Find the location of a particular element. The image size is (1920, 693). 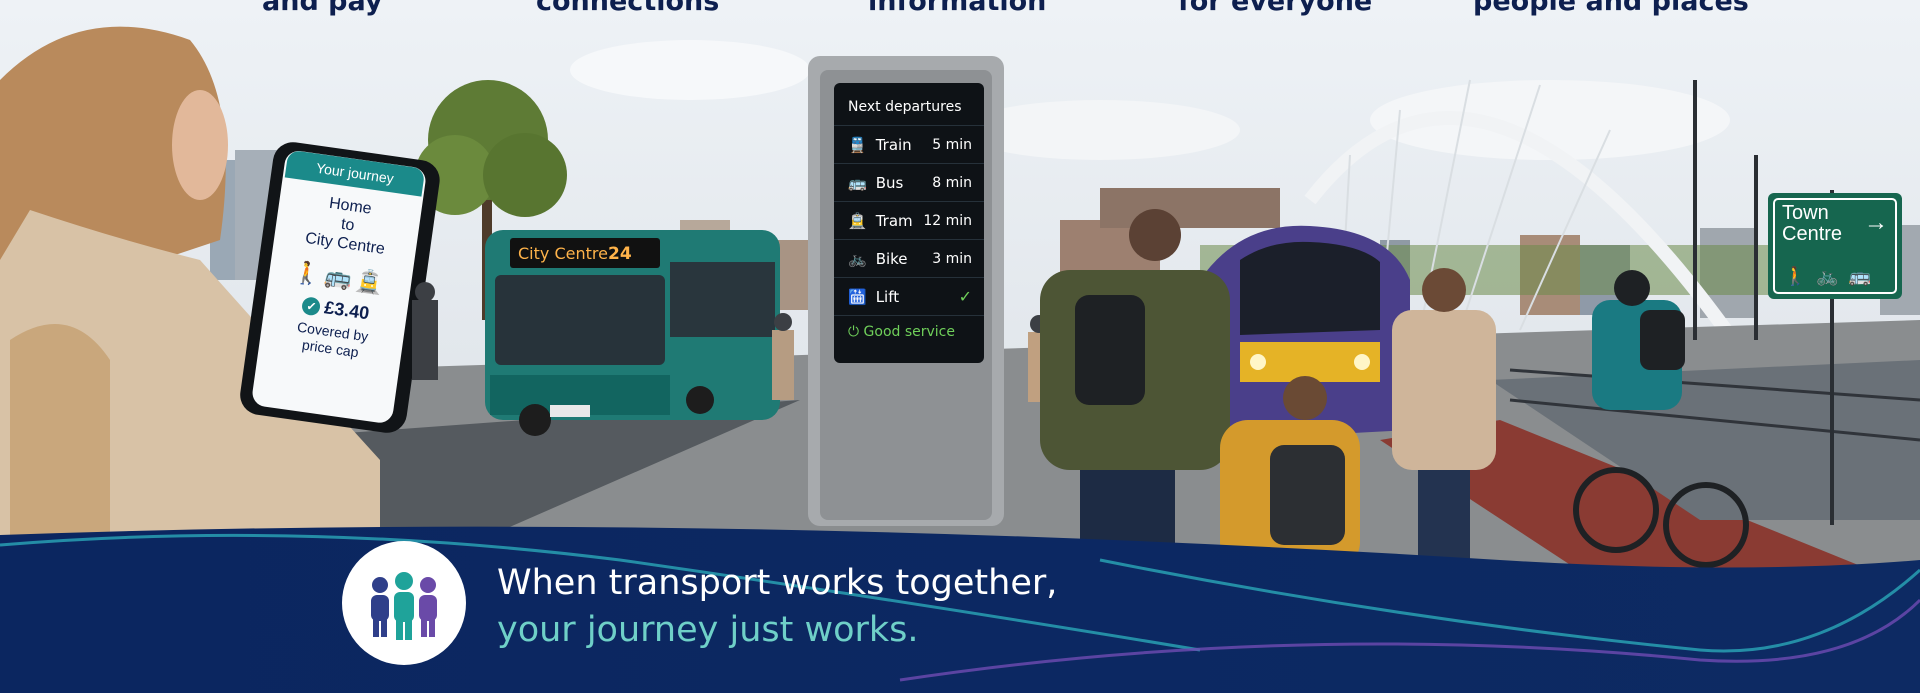

tagline-line-1: When transport works together, is located at coordinates (777, 583).